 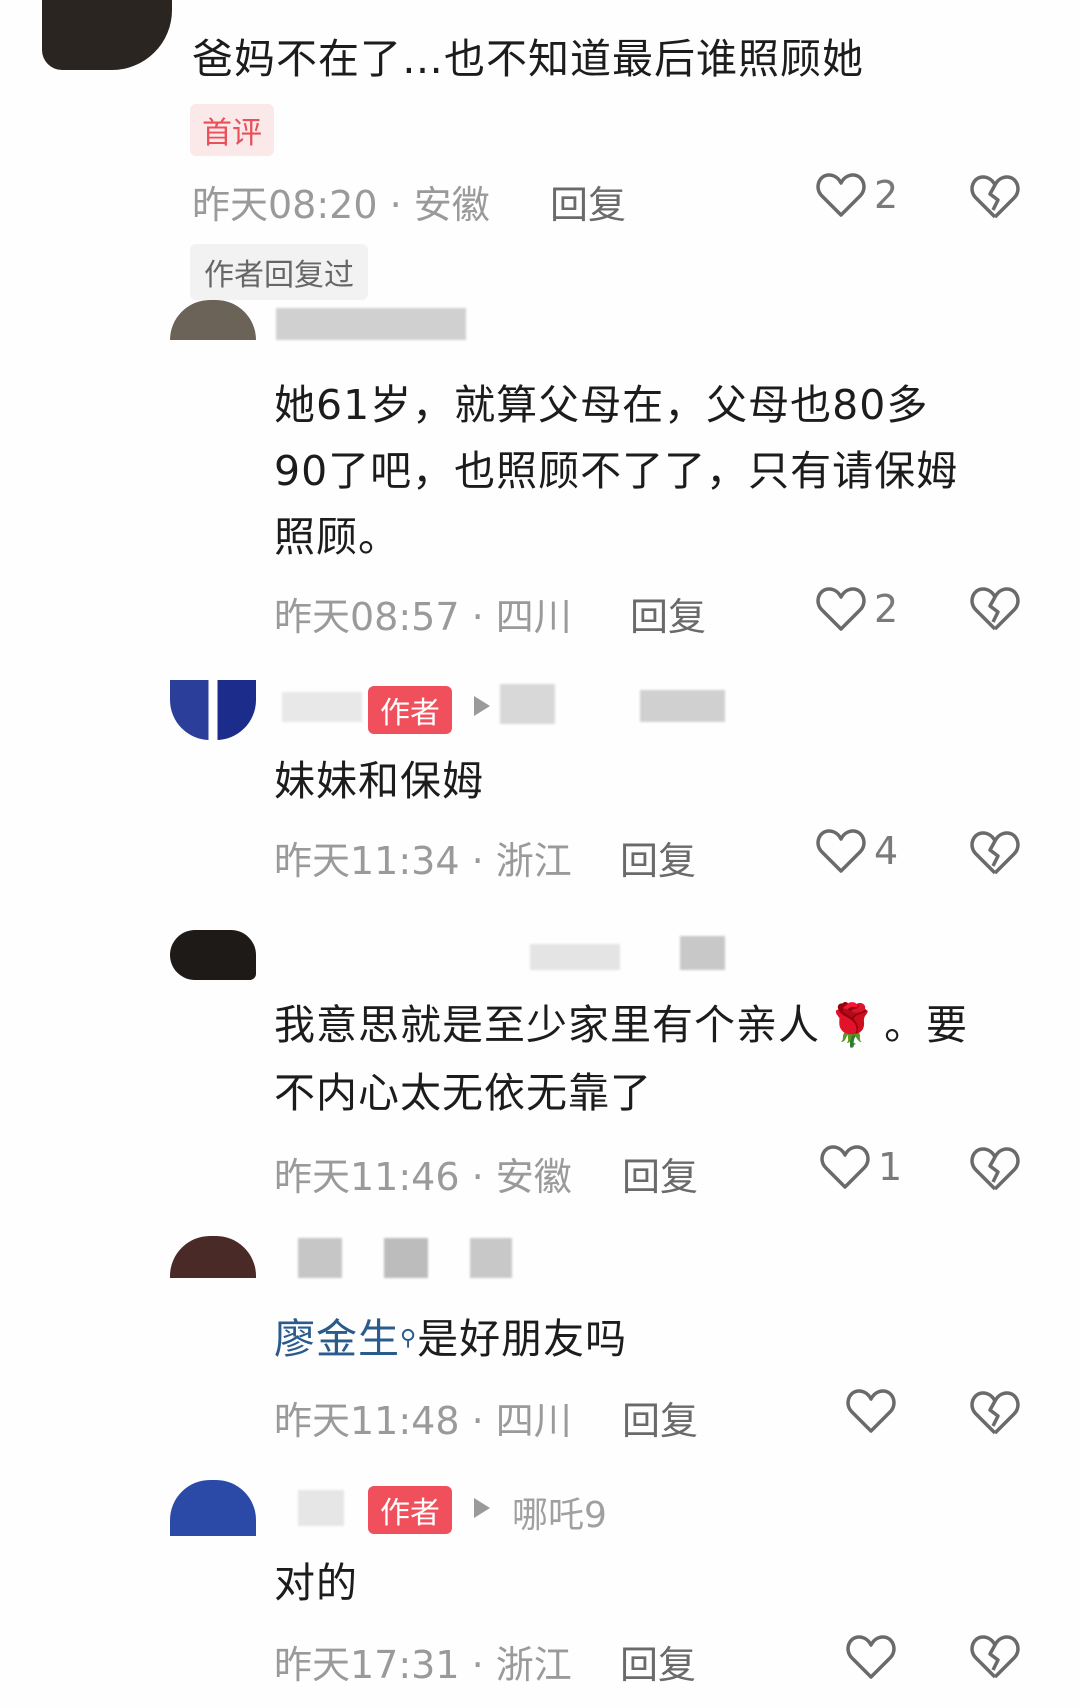 What do you see at coordinates (559, 1512) in the screenshot?
I see `reply-target-name: 哪吒9` at bounding box center [559, 1512].